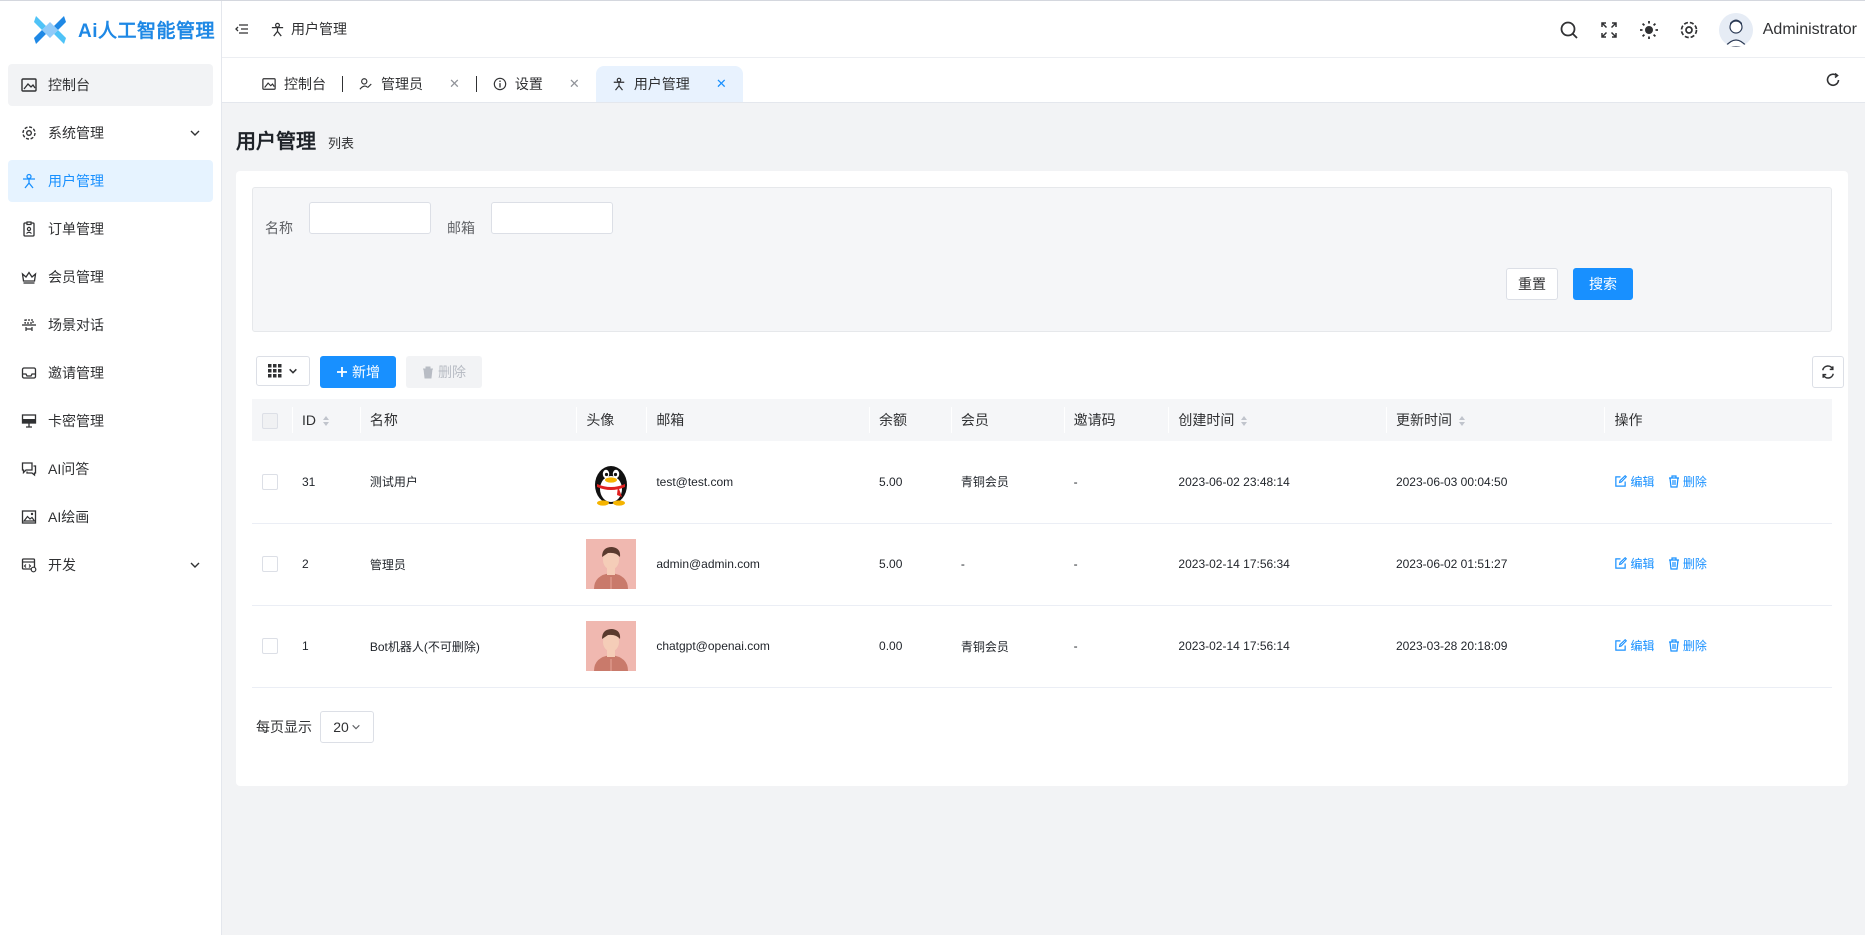 Image resolution: width=1865 pixels, height=935 pixels. Describe the element at coordinates (76, 277) in the screenshot. I see `sidebar-item-label: 会员管理` at that location.